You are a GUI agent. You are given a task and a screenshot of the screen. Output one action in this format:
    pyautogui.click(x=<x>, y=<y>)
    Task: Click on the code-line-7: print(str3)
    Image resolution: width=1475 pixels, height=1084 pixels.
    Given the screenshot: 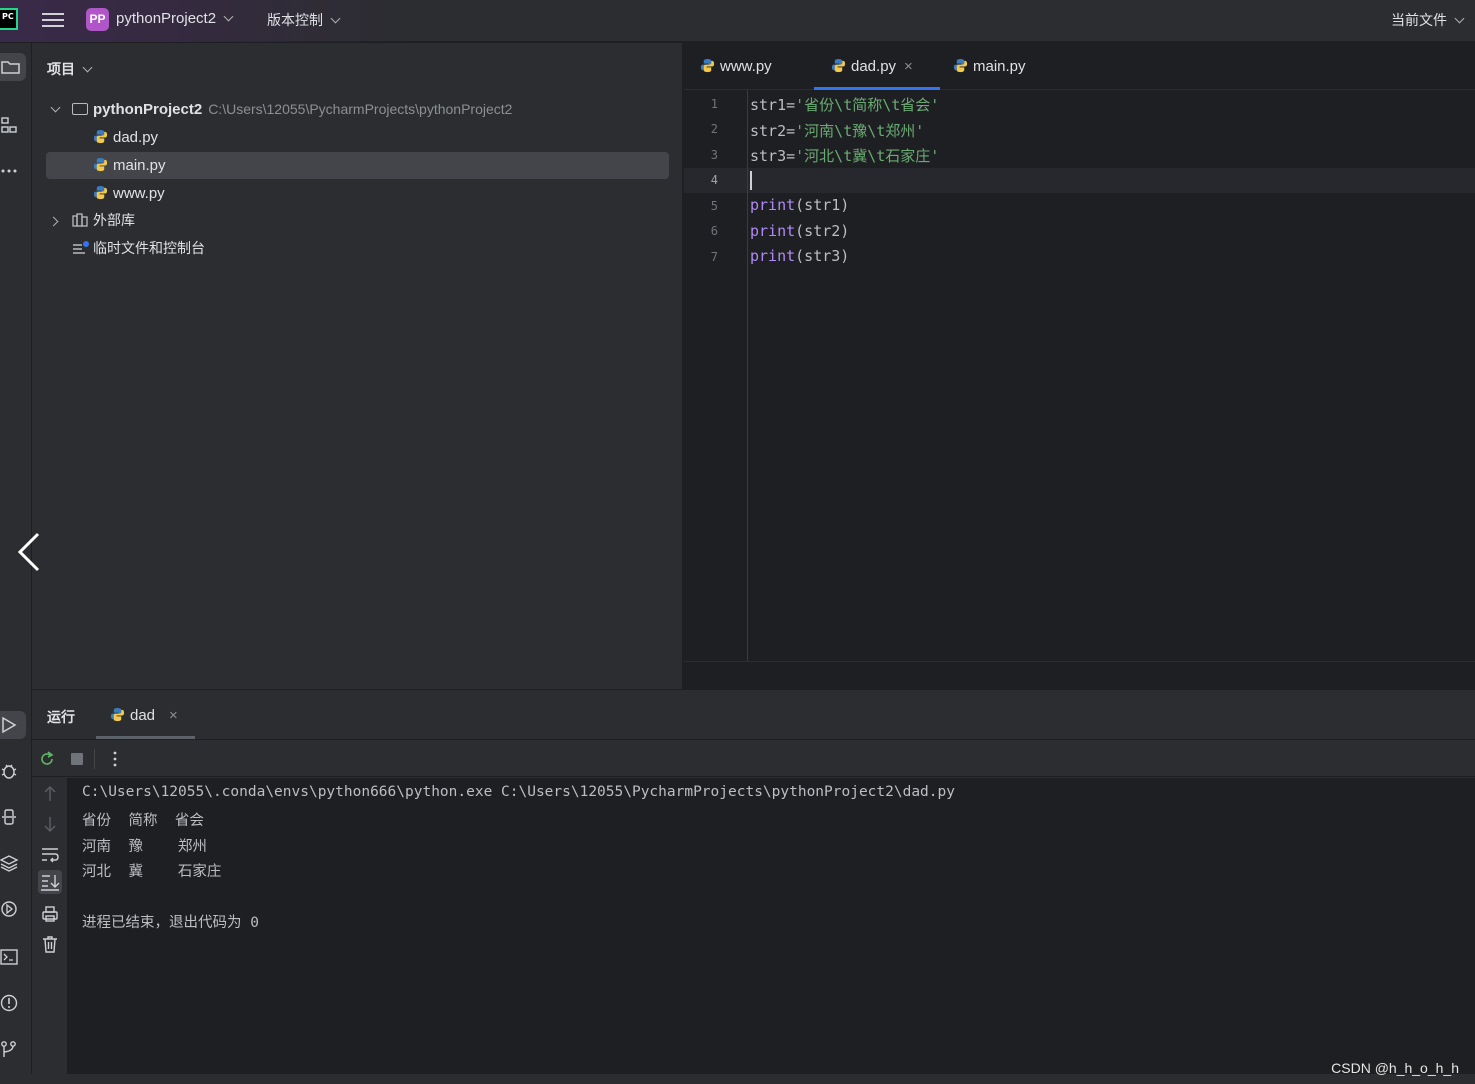 What is the action you would take?
    pyautogui.click(x=799, y=256)
    